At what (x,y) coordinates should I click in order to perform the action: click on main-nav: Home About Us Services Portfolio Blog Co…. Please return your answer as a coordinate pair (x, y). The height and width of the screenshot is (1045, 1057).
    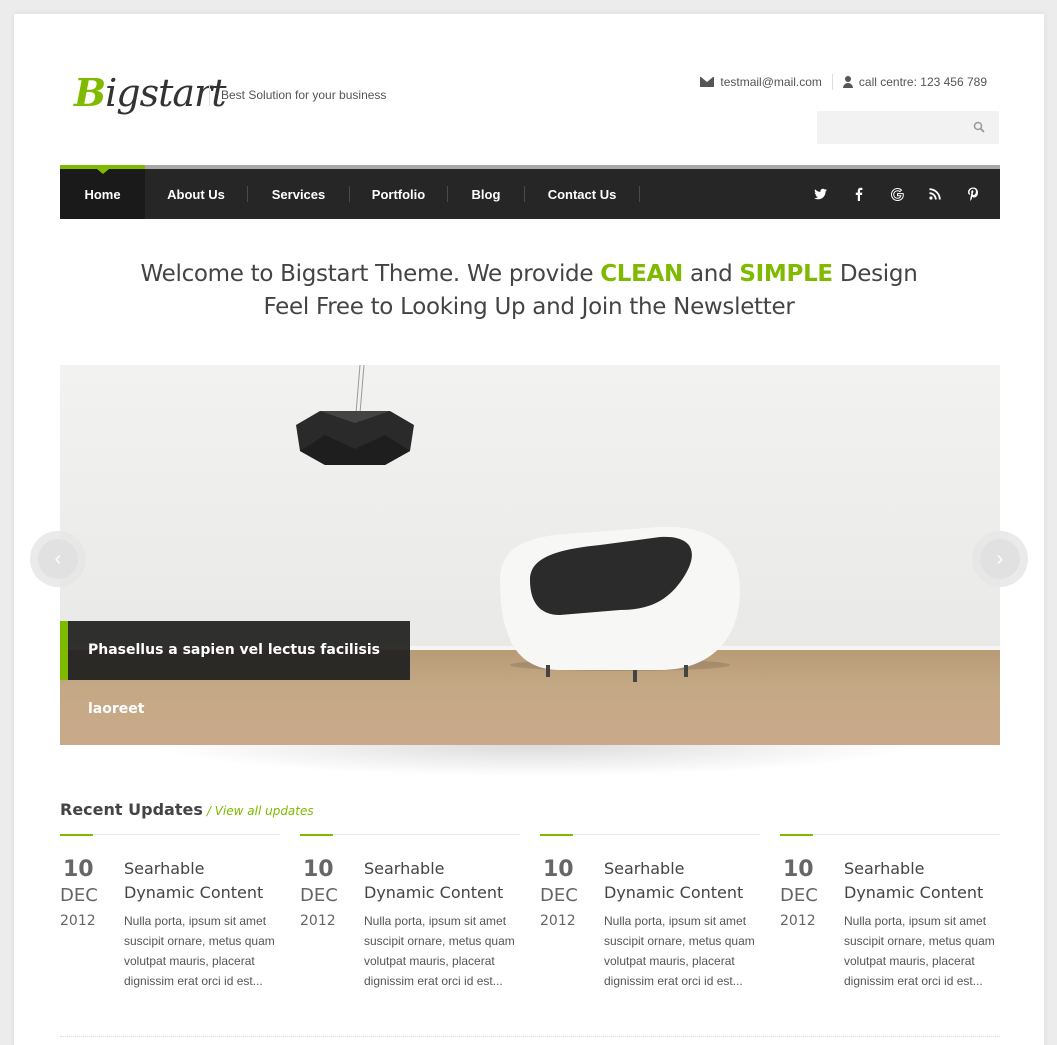
    Looking at the image, I should click on (530, 194).